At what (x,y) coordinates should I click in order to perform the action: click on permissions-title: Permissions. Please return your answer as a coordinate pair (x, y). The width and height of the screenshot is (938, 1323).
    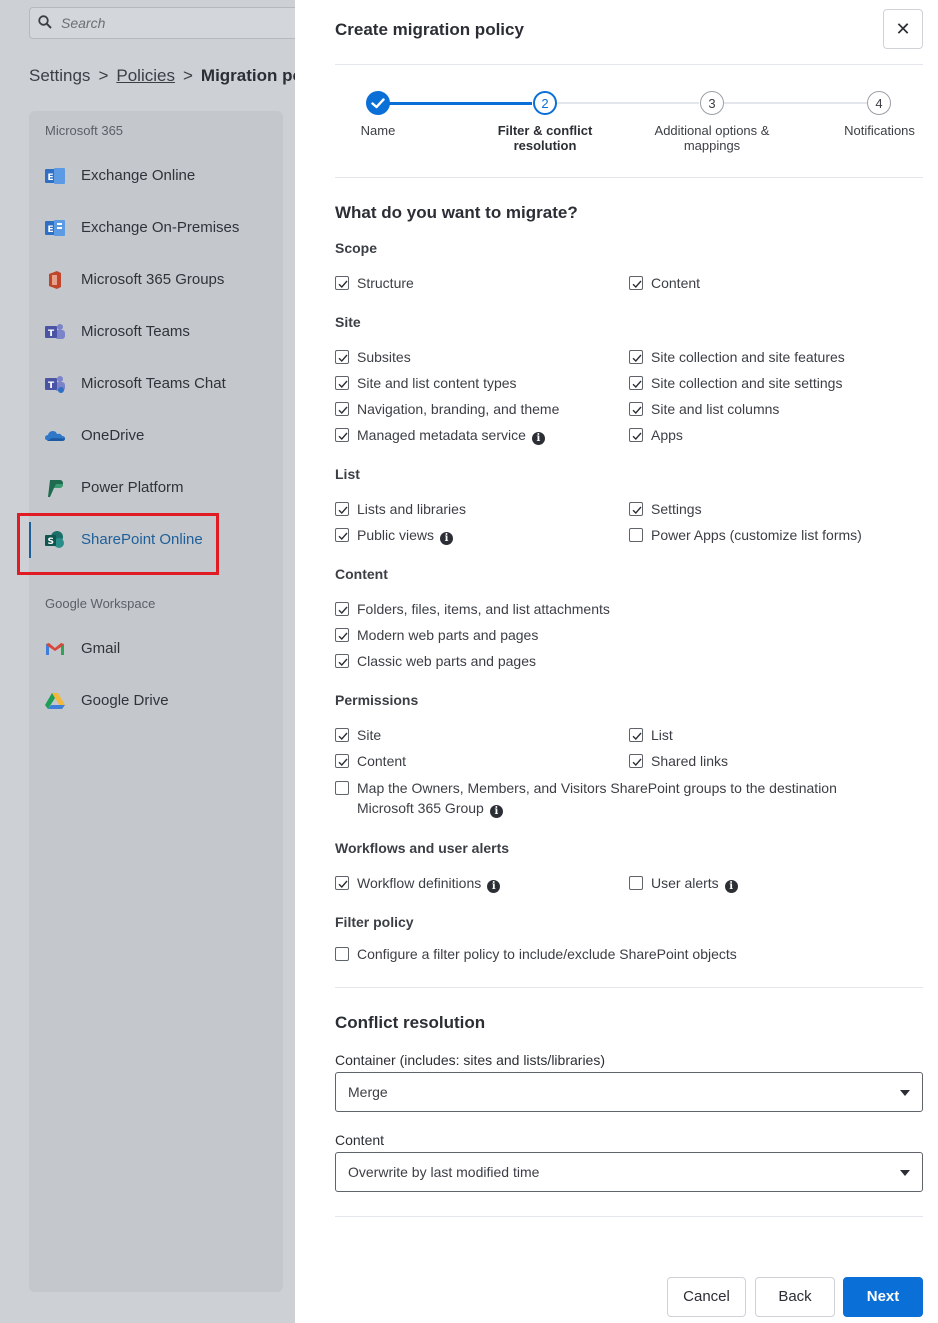
    Looking at the image, I should click on (377, 700).